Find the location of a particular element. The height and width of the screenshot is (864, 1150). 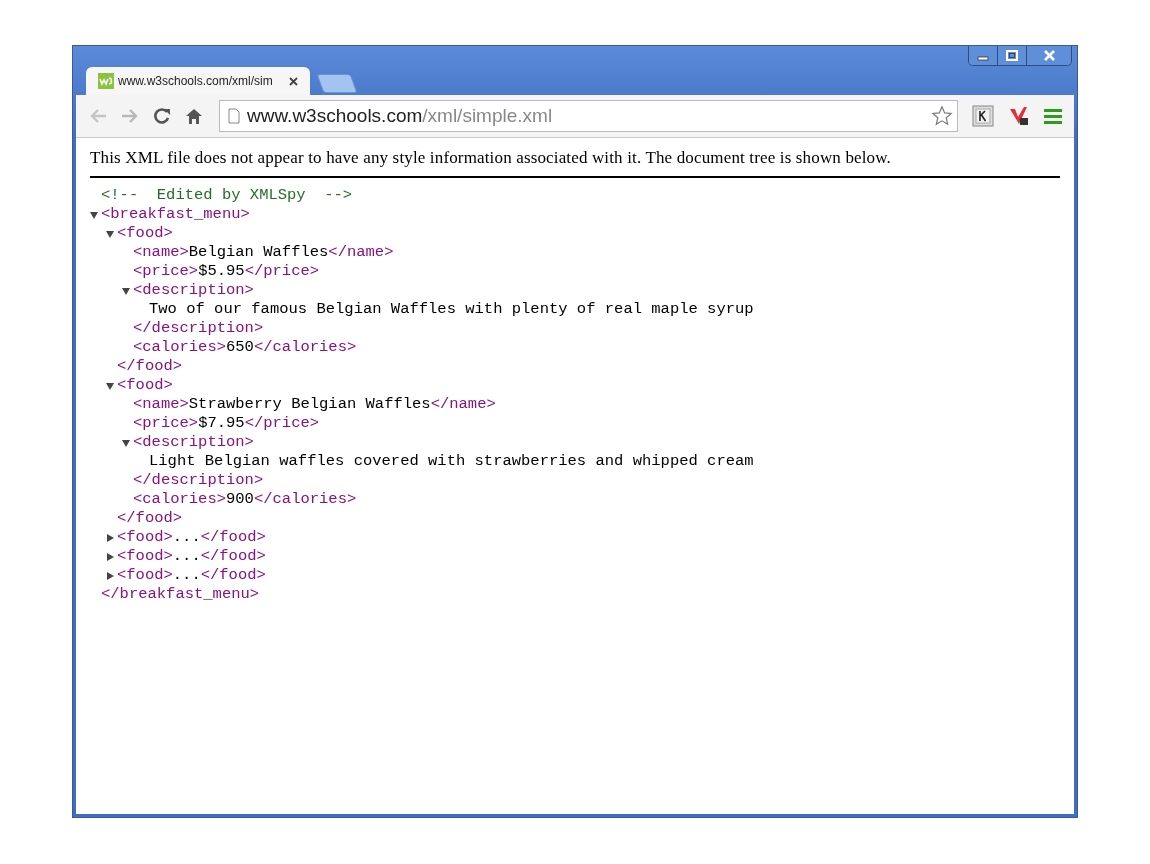

style-notice: This XML file does not appear to have any style information associated with it. The document tree is shown below. is located at coordinates (491, 158).